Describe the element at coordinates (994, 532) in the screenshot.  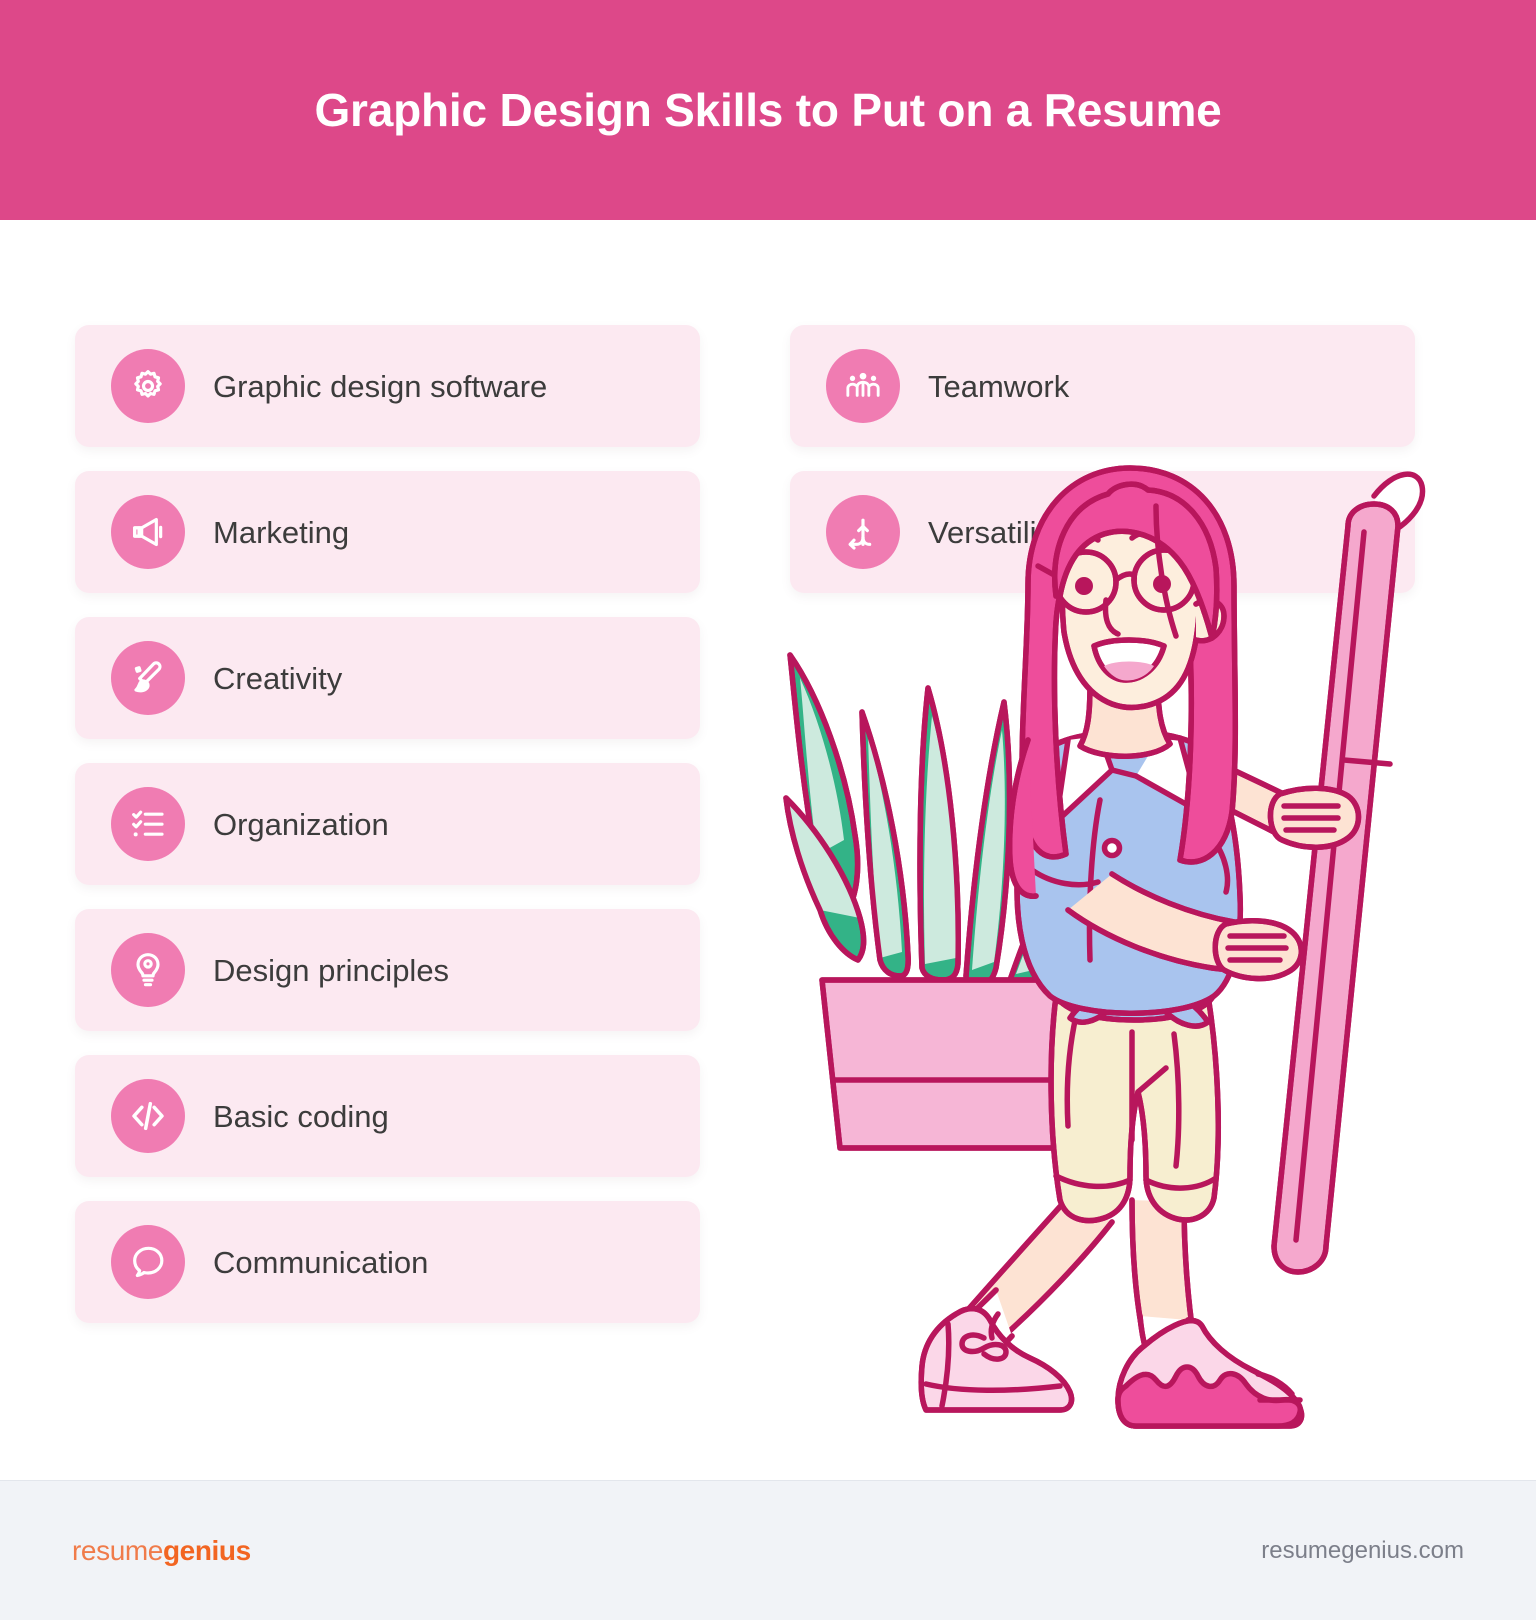
I see `skill-label: Versatility` at that location.